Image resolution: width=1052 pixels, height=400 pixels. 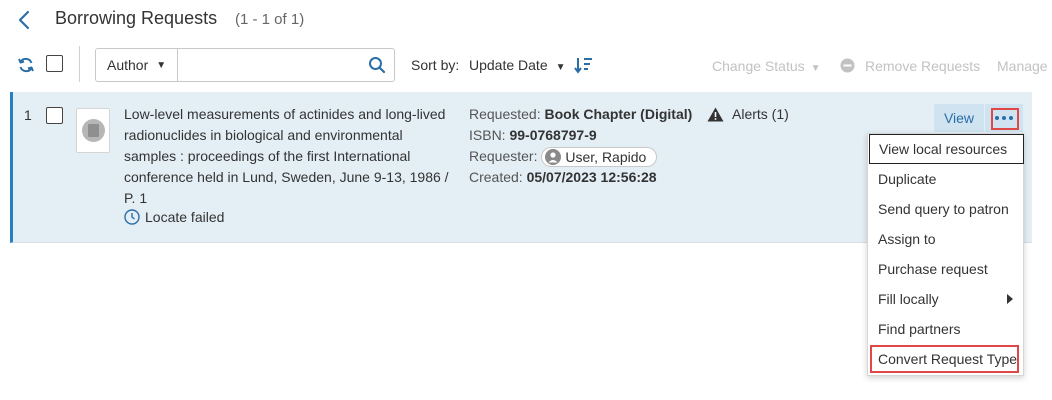 I want to click on change-status-button: Change Status ▼, so click(x=766, y=66).